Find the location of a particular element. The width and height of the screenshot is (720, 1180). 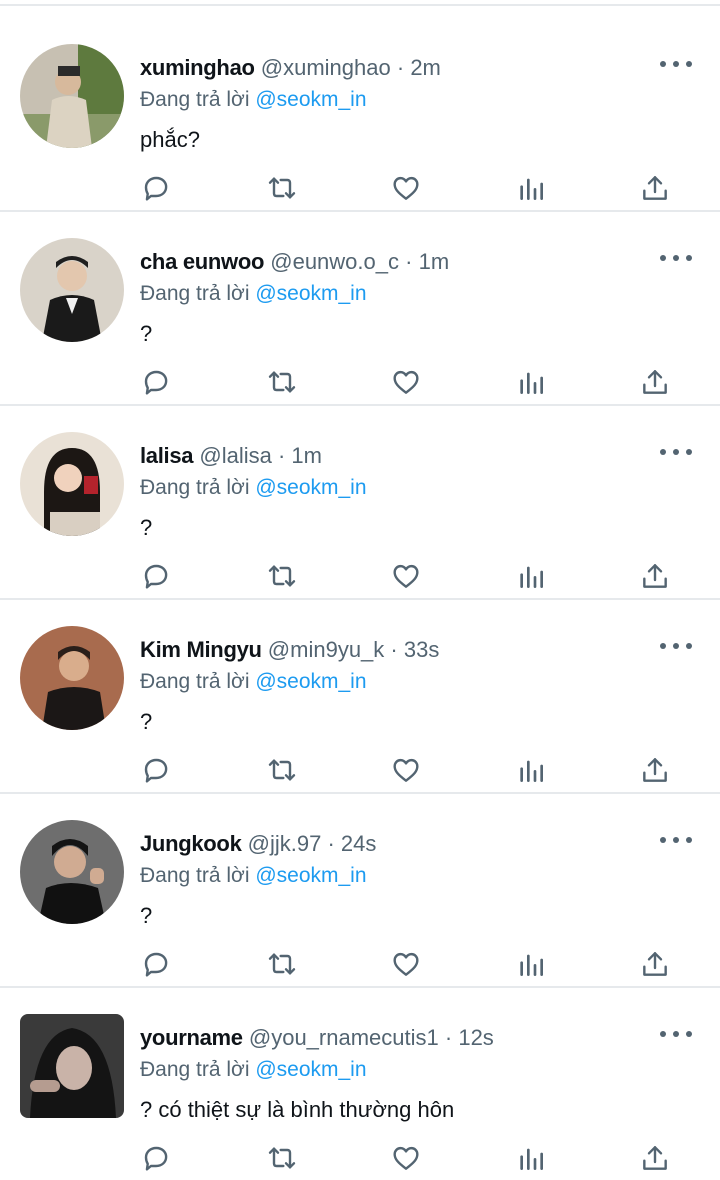

display-name: yourname is located at coordinates (191, 1037).